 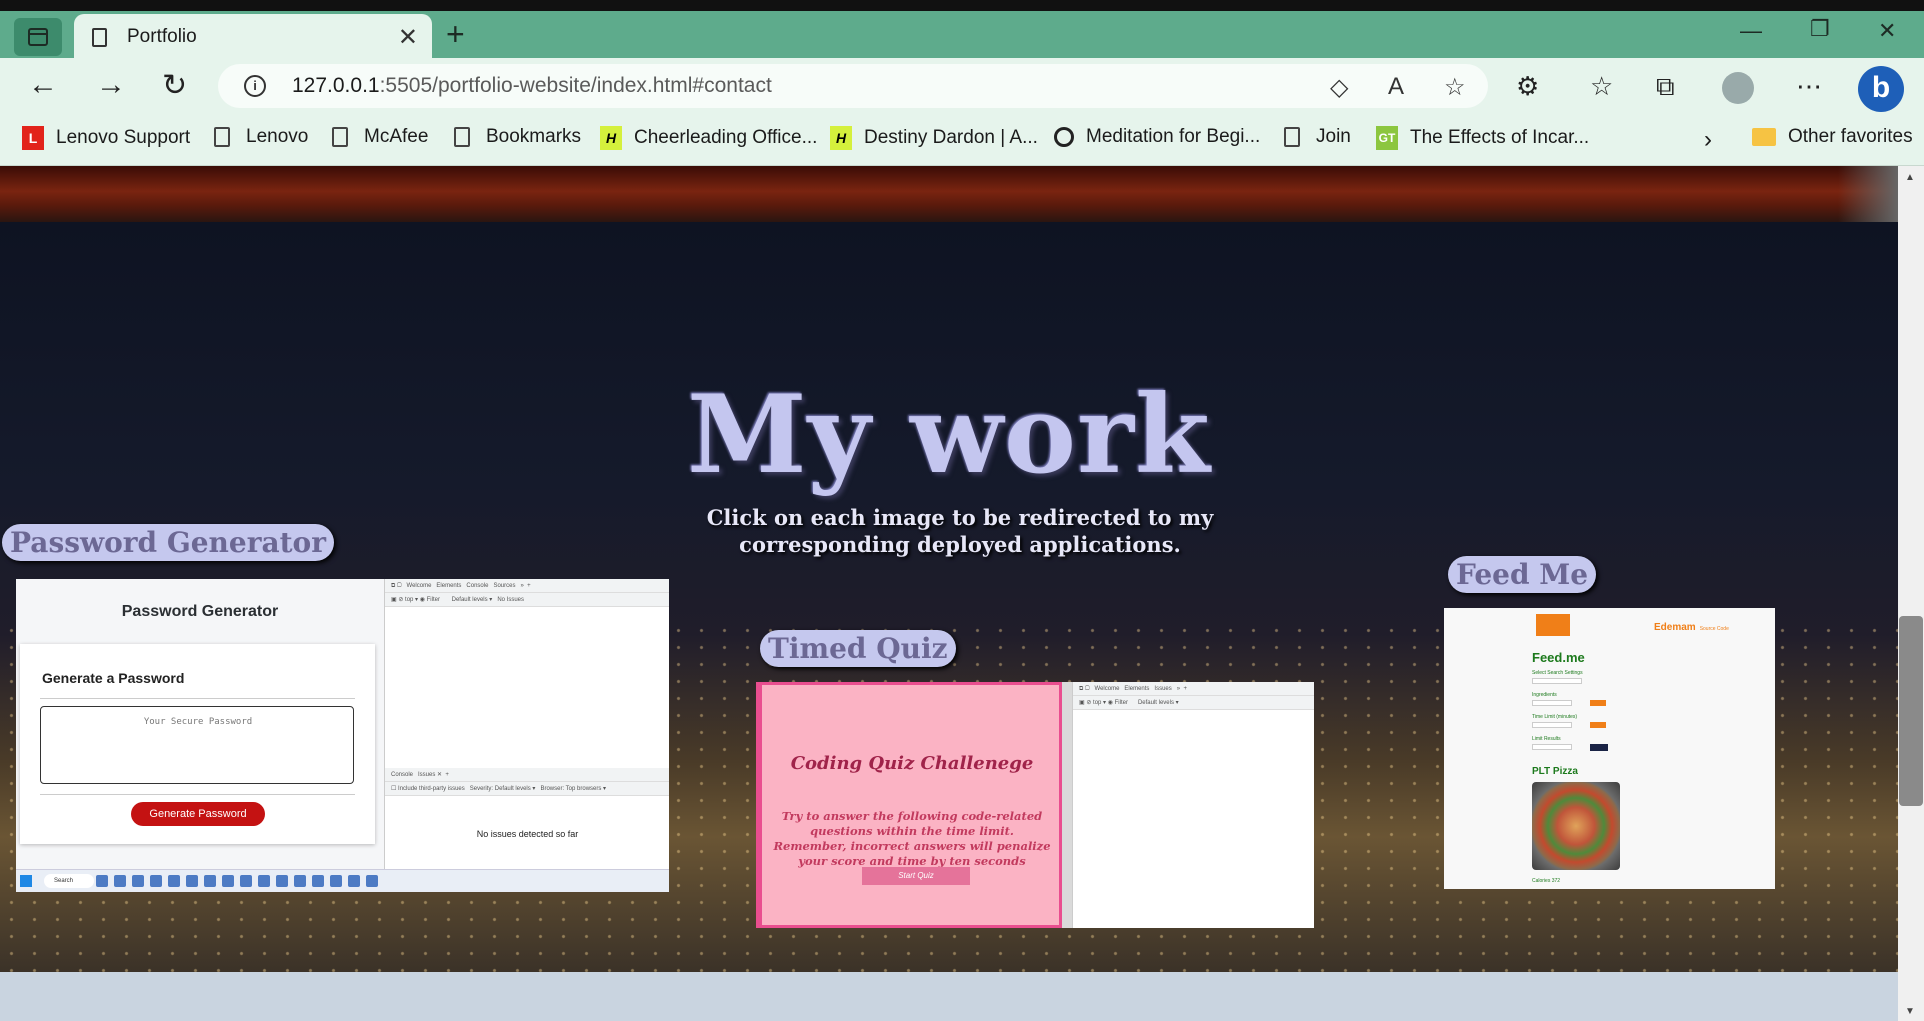 I want to click on forward-button: →, so click(x=111, y=85).